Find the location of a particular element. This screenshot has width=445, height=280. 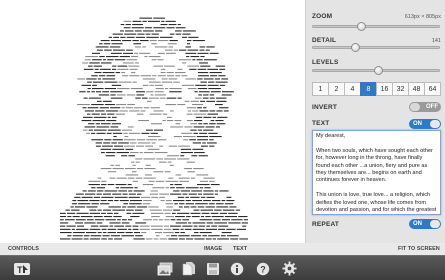

gear-icon is located at coordinates (289, 268).